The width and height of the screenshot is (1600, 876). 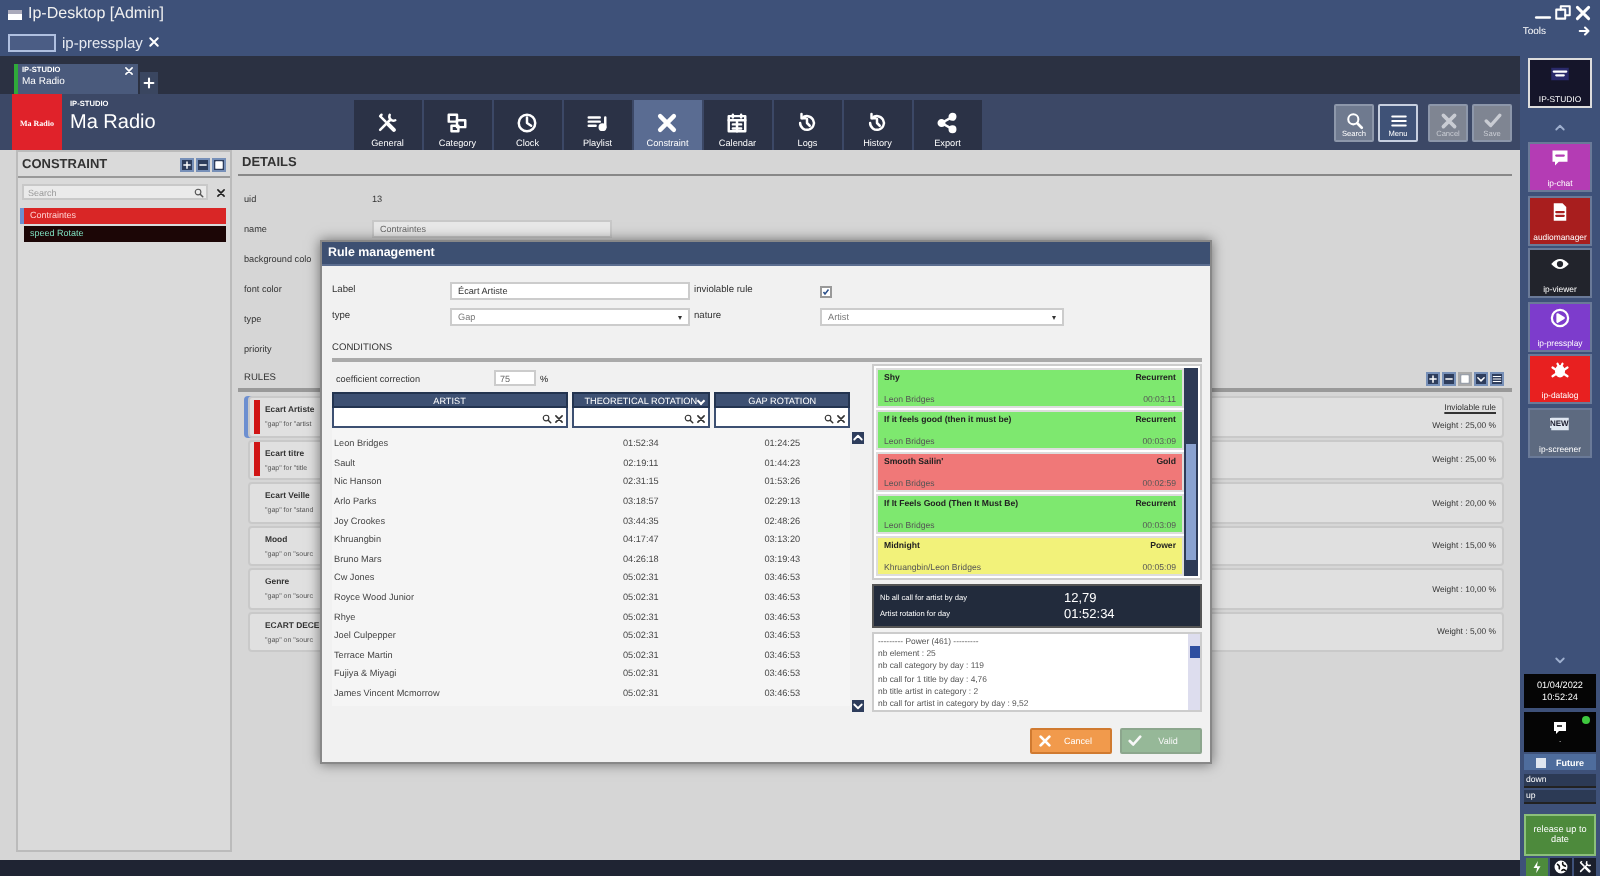 What do you see at coordinates (527, 123) in the screenshot?
I see `clock-icon` at bounding box center [527, 123].